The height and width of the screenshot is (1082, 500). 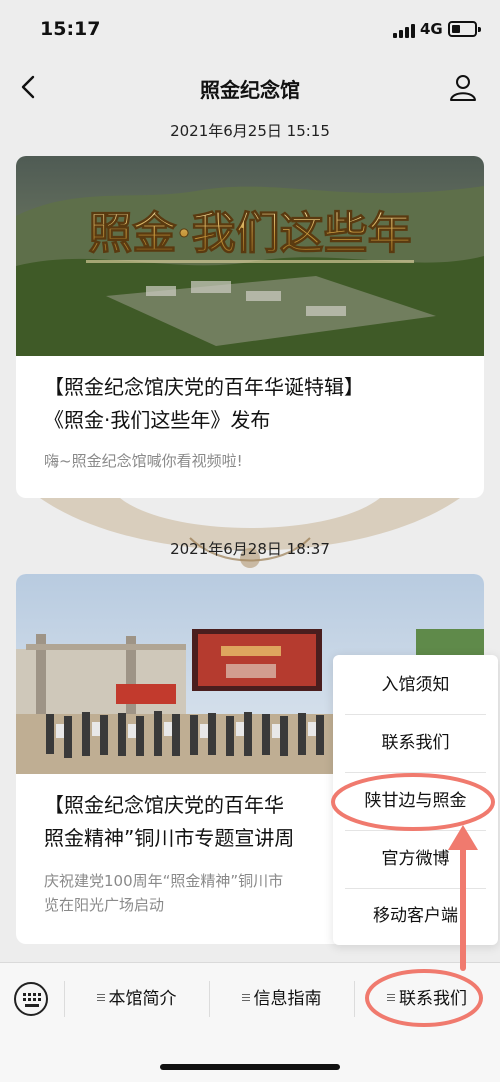 I want to click on home-indicator, so click(x=250, y=1067).